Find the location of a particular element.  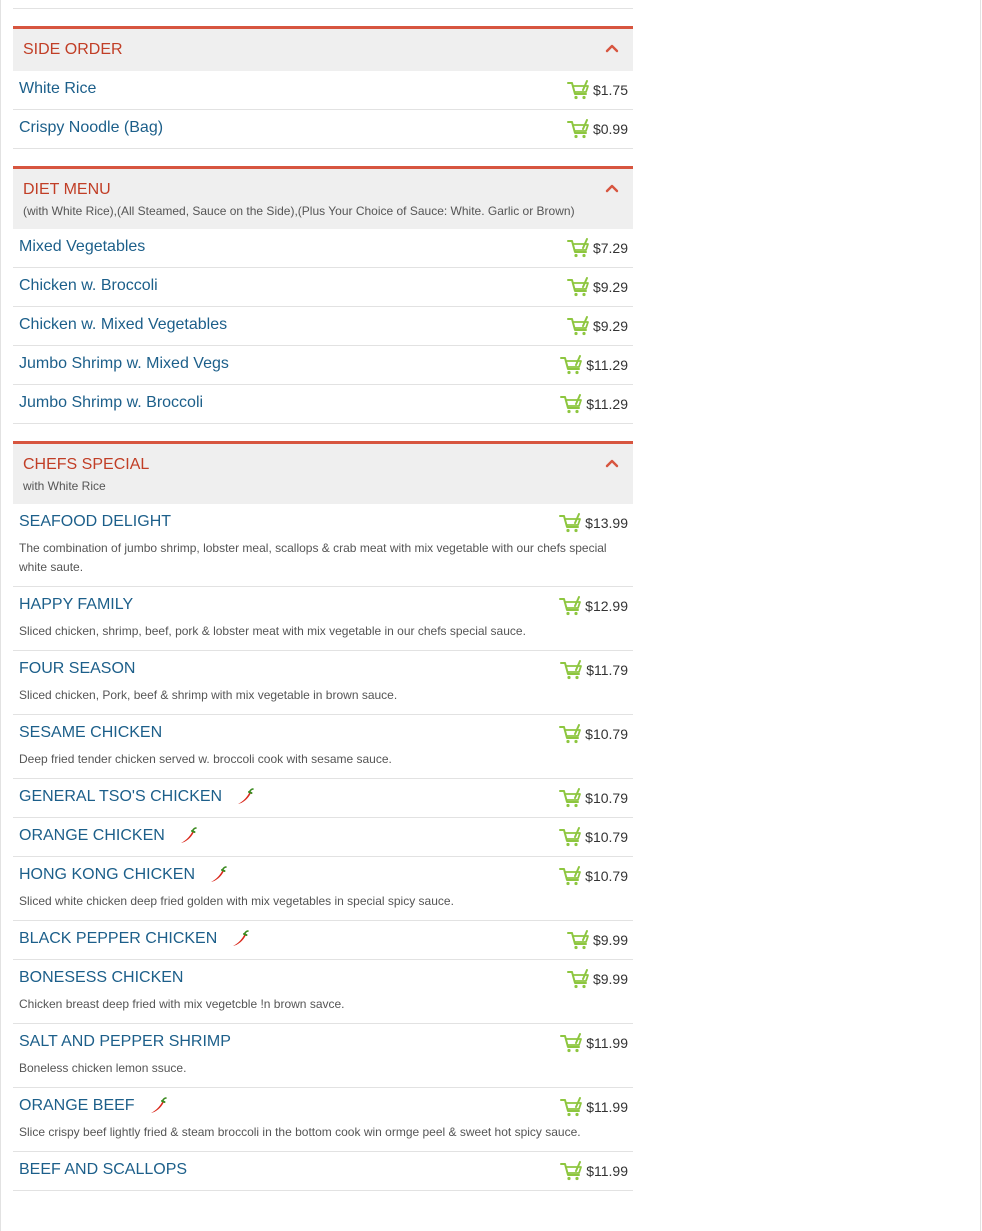

menu-item-name: White Rice is located at coordinates (57, 89).